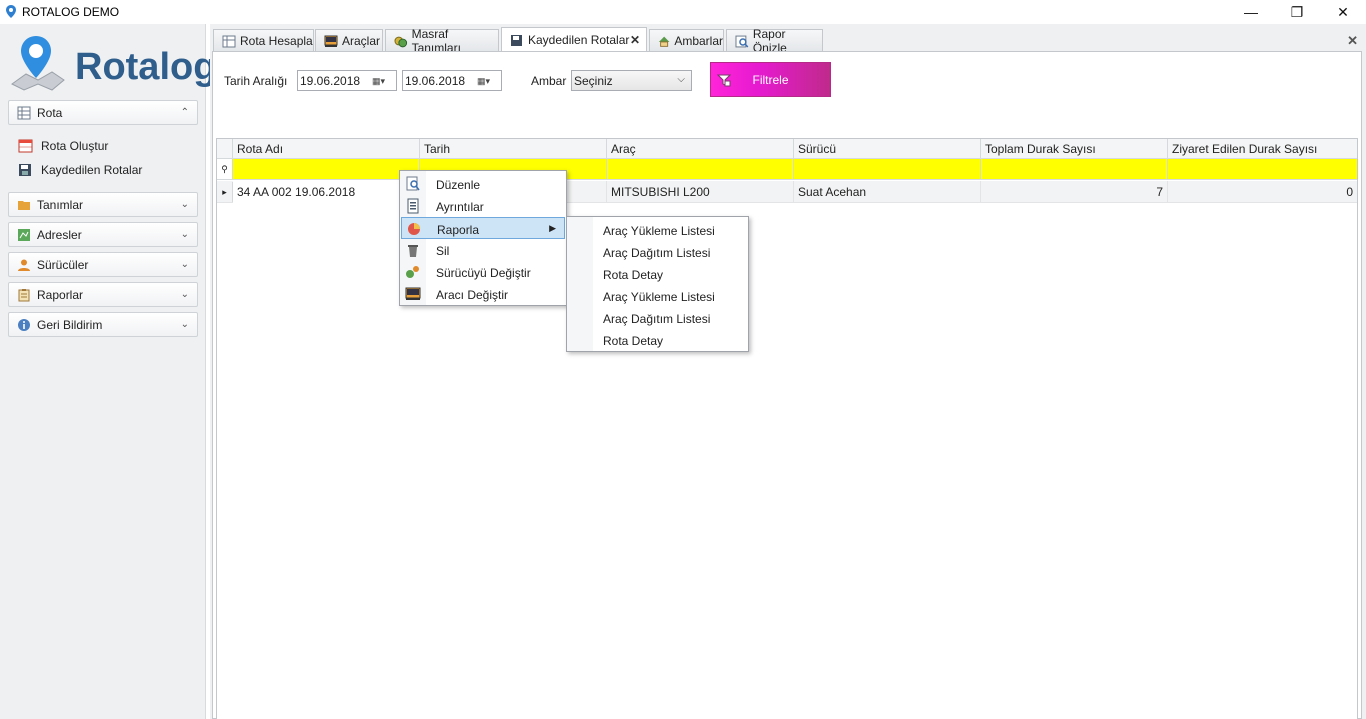  Describe the element at coordinates (103, 324) in the screenshot. I see `sidebar-group-geri-bildirim: Geri Bildirim ⌄` at that location.